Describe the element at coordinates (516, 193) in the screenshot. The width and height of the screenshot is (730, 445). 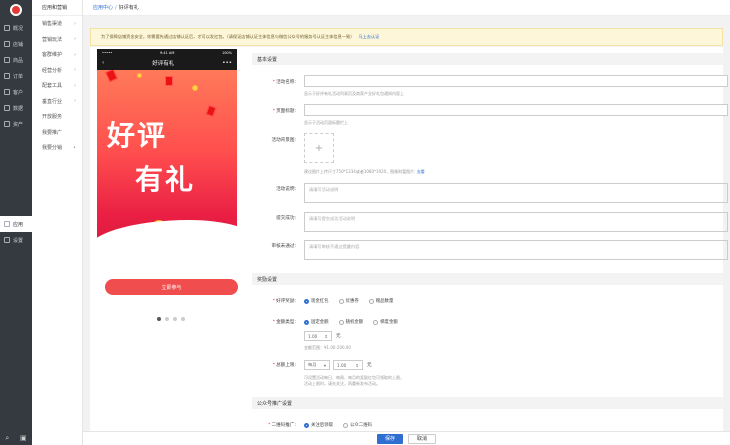
I see `description-textarea: 请填写活动说明` at that location.